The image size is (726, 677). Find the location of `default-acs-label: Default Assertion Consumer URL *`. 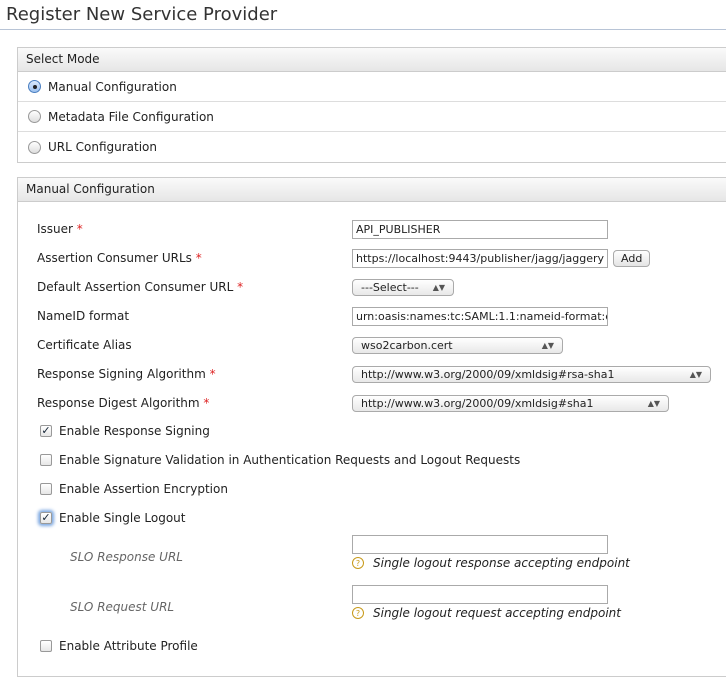

default-acs-label: Default Assertion Consumer URL * is located at coordinates (194, 287).